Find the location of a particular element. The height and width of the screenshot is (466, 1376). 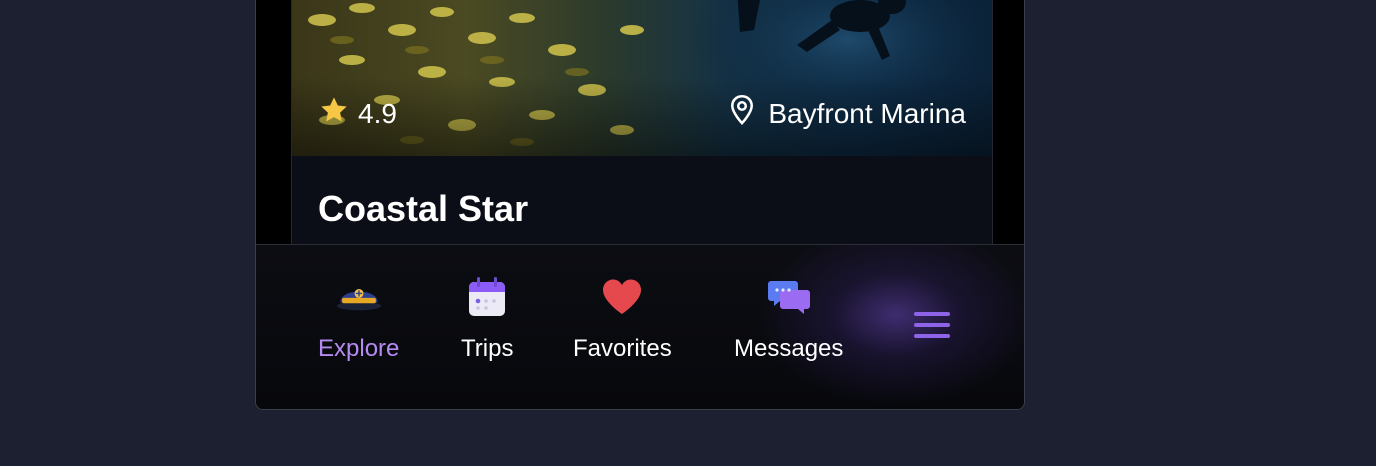

nav-label-trips: Trips is located at coordinates (487, 348).